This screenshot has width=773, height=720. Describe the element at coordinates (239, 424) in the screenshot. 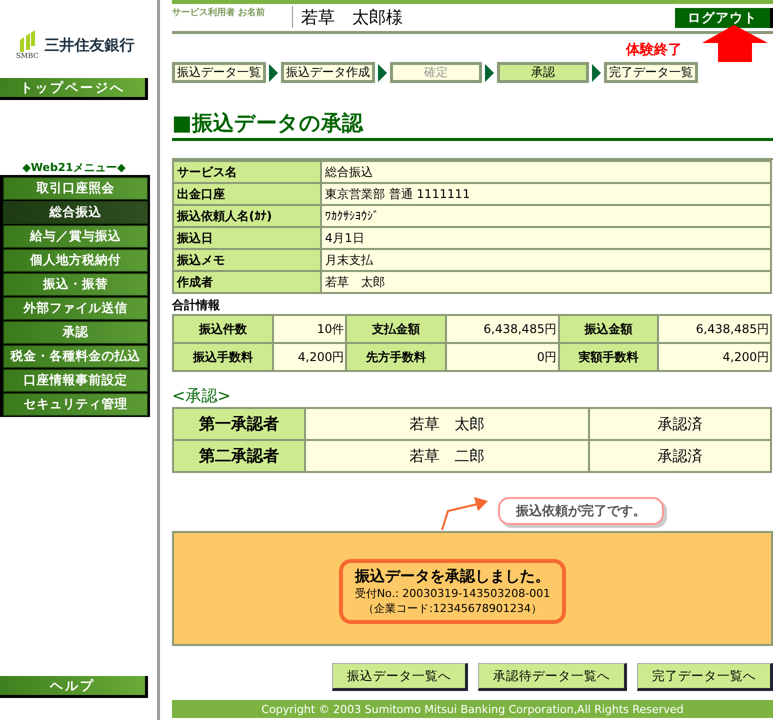

I see `approver-role: 第一承認者` at that location.